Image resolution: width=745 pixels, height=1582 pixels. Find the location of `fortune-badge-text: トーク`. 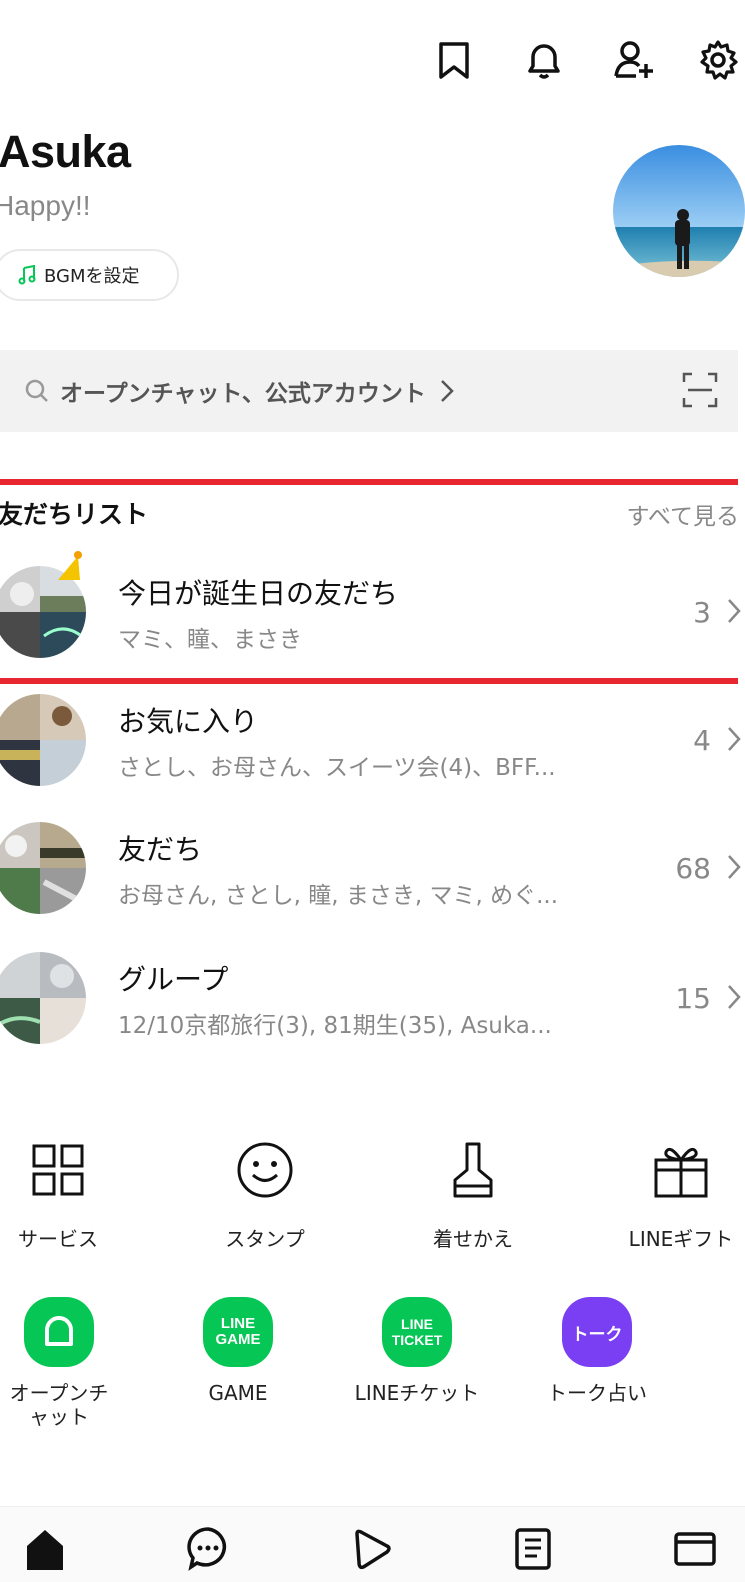

fortune-badge-text: トーク is located at coordinates (597, 1334).